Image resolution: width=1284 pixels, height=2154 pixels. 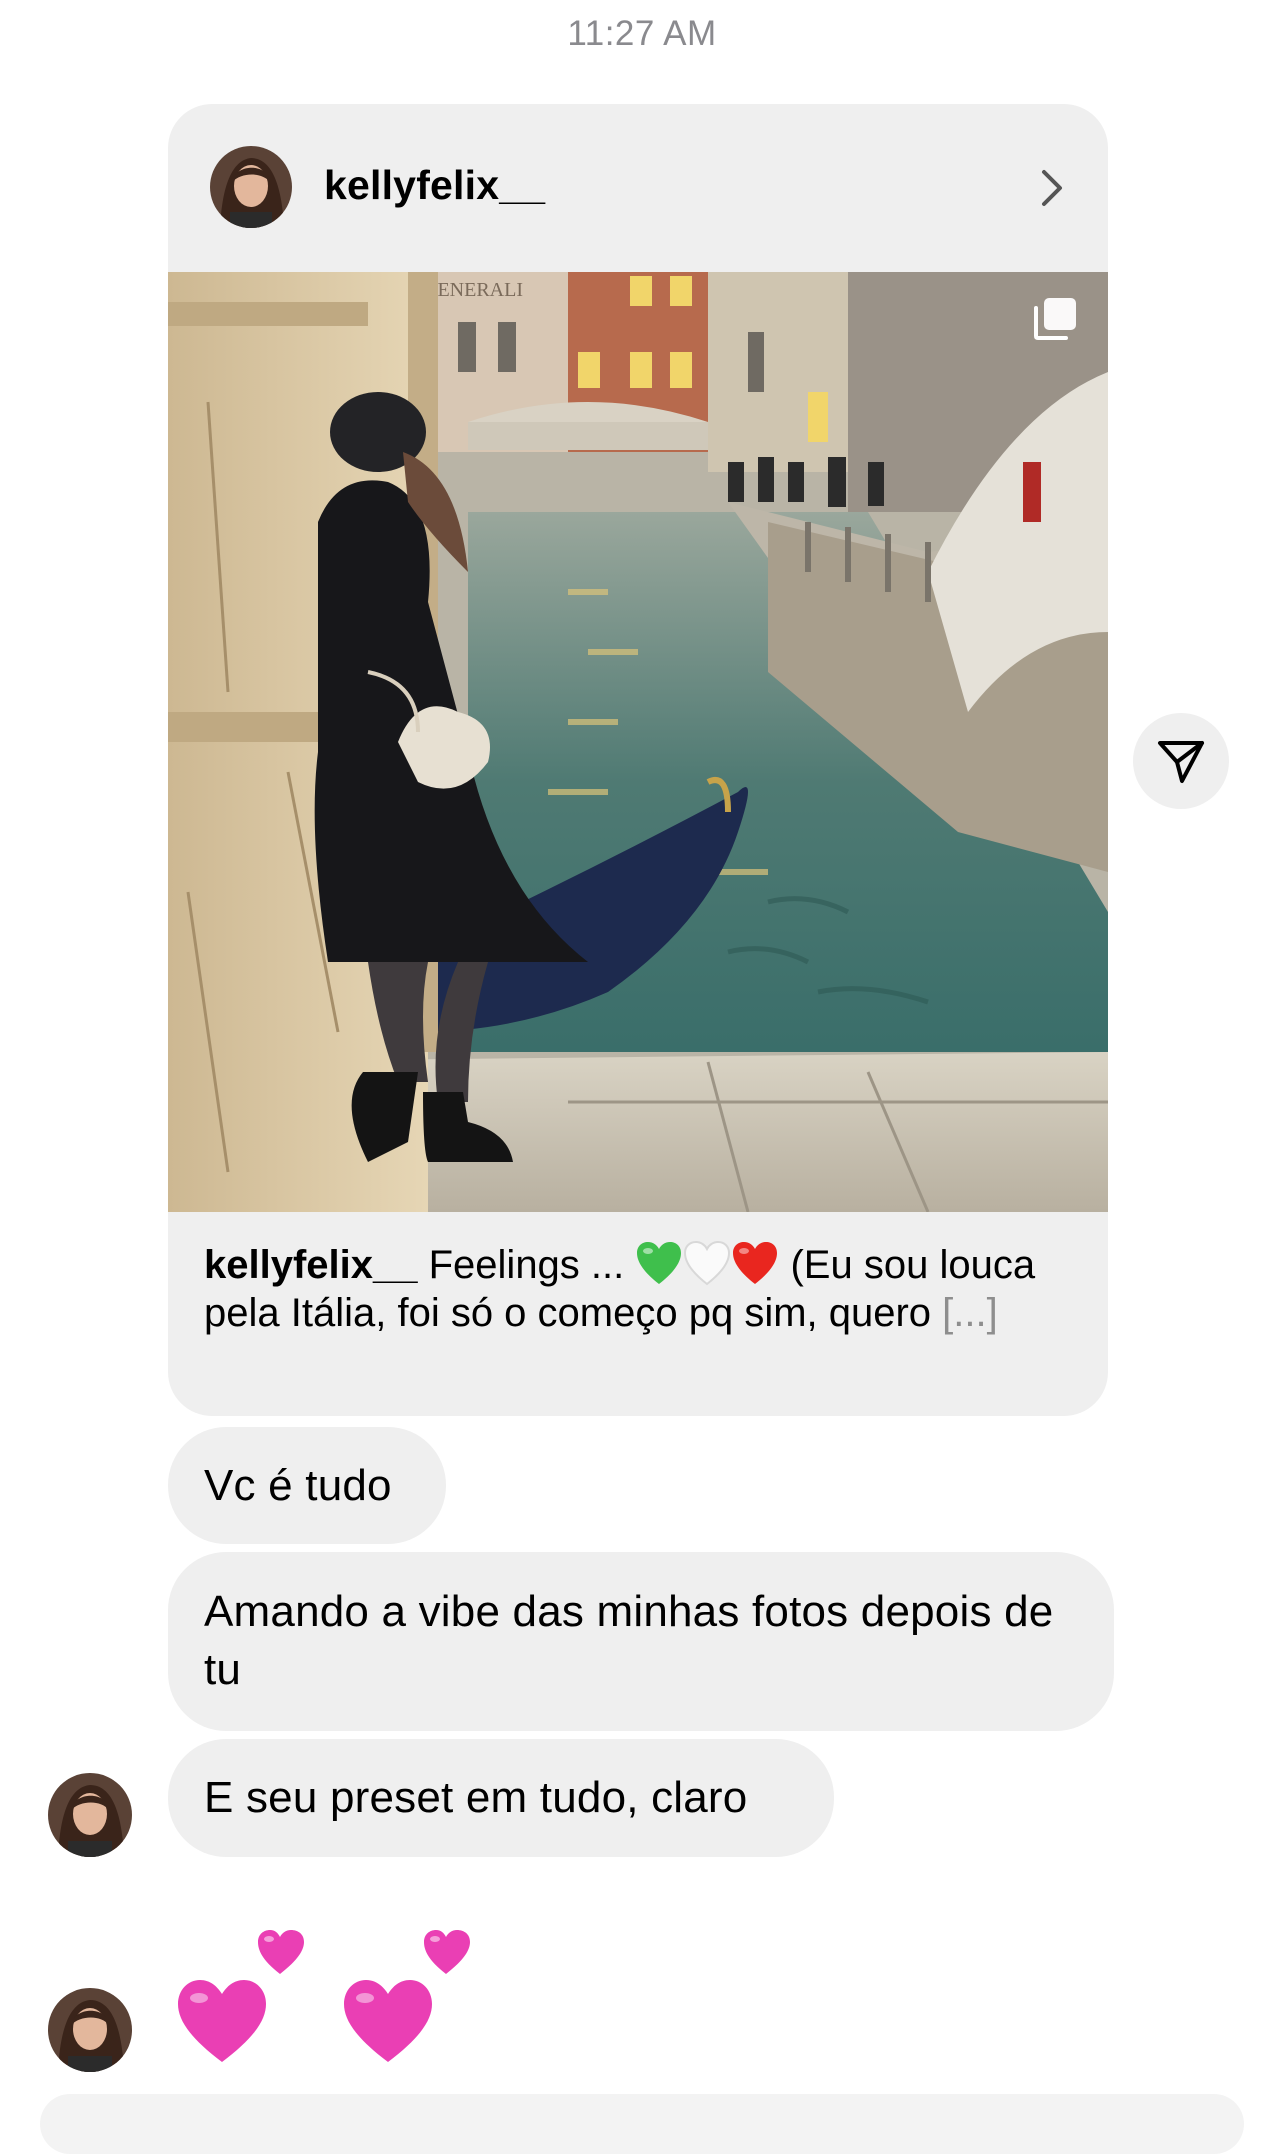 What do you see at coordinates (337, 1992) in the screenshot?
I see `two-hearts-emoji-message` at bounding box center [337, 1992].